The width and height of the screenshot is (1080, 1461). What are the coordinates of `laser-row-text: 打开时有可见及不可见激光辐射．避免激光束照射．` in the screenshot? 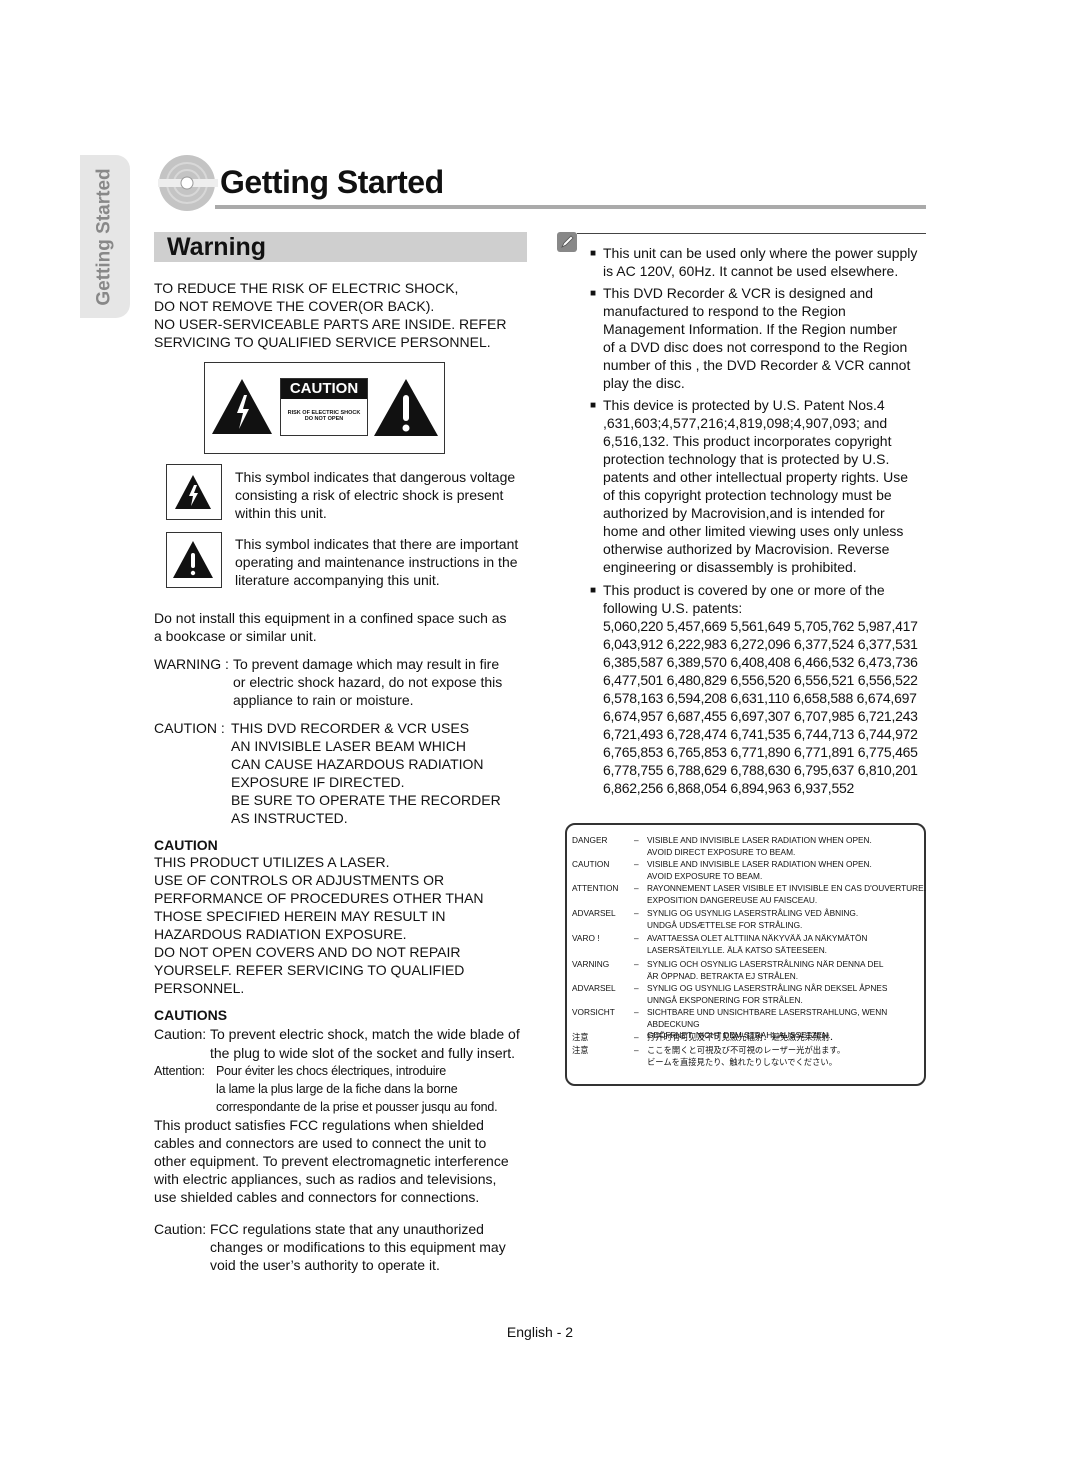 It's located at (742, 1037).